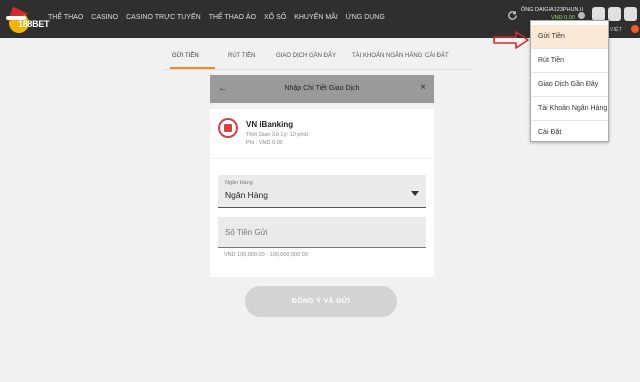 The height and width of the screenshot is (382, 640). What do you see at coordinates (415, 193) in the screenshot?
I see `chevron-down-icon` at bounding box center [415, 193].